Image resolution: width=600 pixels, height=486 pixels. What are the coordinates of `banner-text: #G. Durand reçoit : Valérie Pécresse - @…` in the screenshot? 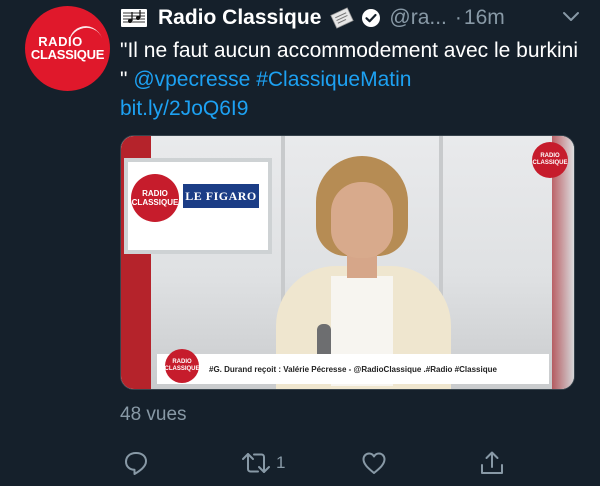 It's located at (353, 369).